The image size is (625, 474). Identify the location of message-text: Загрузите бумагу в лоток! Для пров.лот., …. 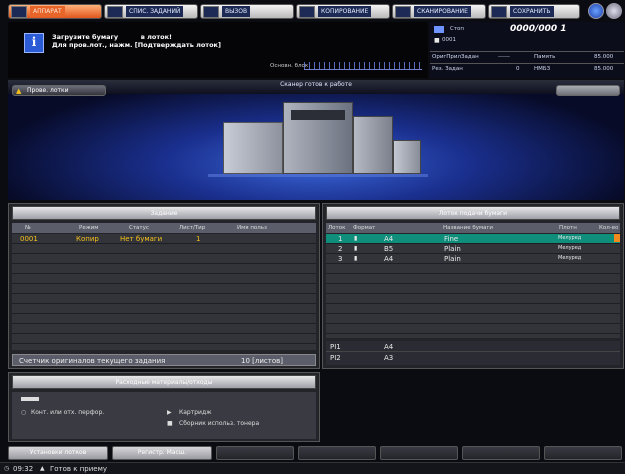
(136, 41).